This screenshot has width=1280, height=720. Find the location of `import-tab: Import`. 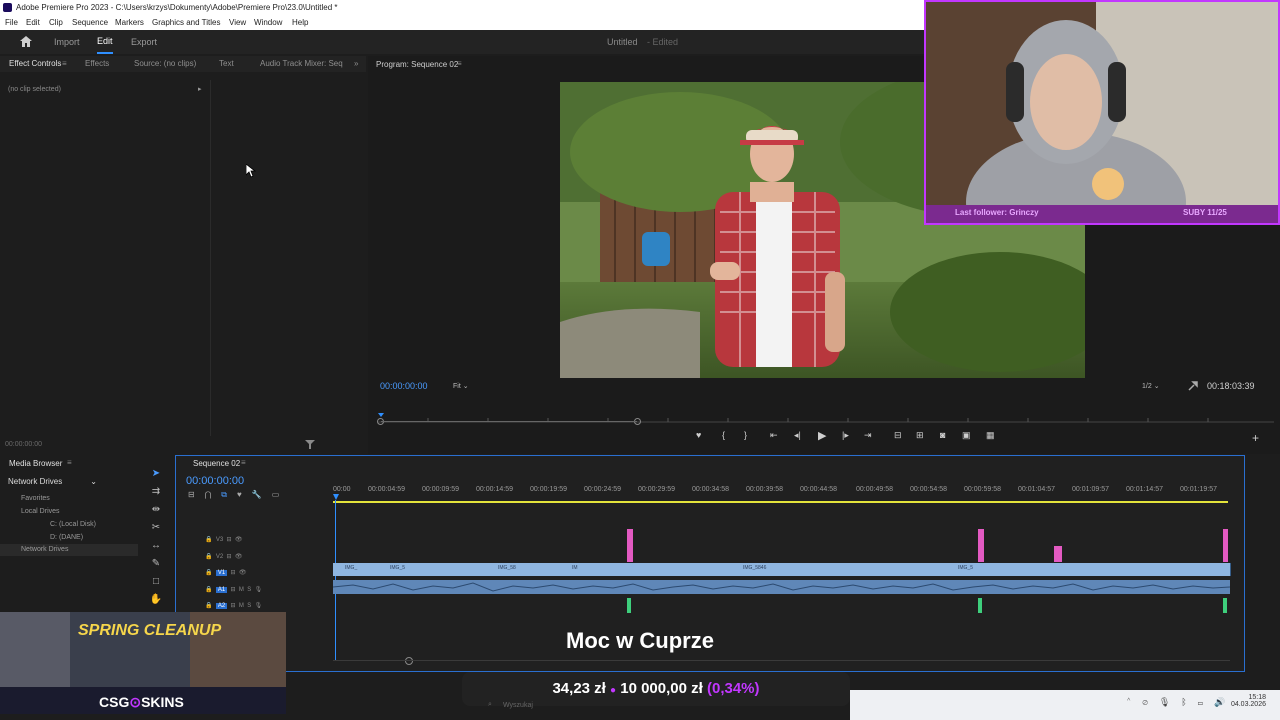

import-tab: Import is located at coordinates (67, 42).